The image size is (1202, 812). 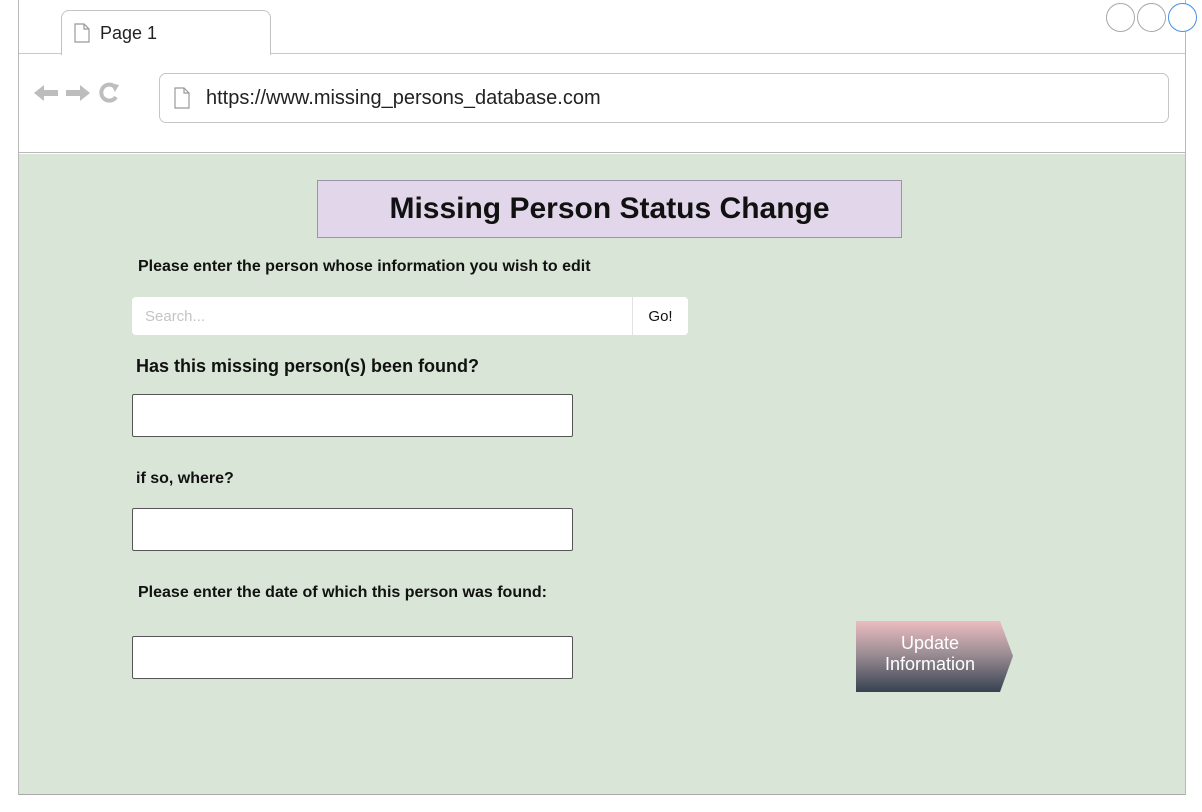 What do you see at coordinates (129, 32) in the screenshot?
I see `tab-label: Page 1` at bounding box center [129, 32].